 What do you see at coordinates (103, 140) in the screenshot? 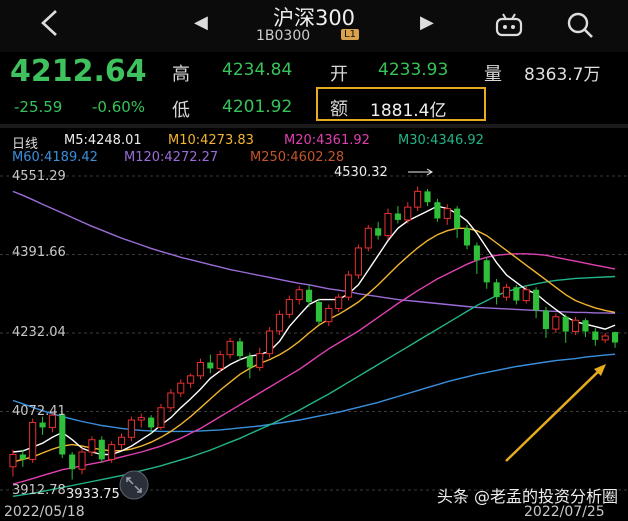
I see `ma5-legend: M5:4248.01` at bounding box center [103, 140].